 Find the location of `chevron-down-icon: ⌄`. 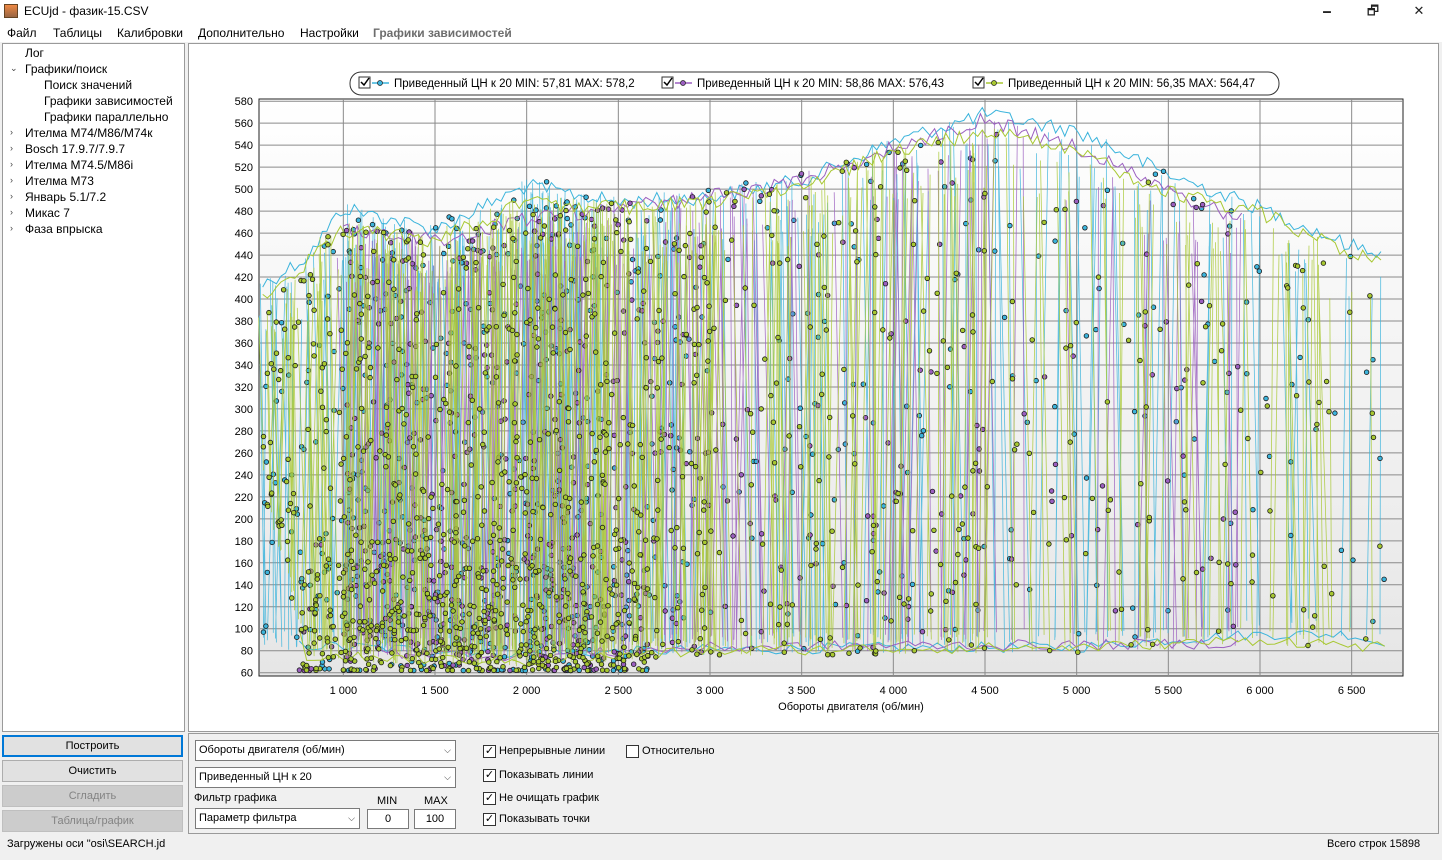

chevron-down-icon: ⌄ is located at coordinates (14, 68).